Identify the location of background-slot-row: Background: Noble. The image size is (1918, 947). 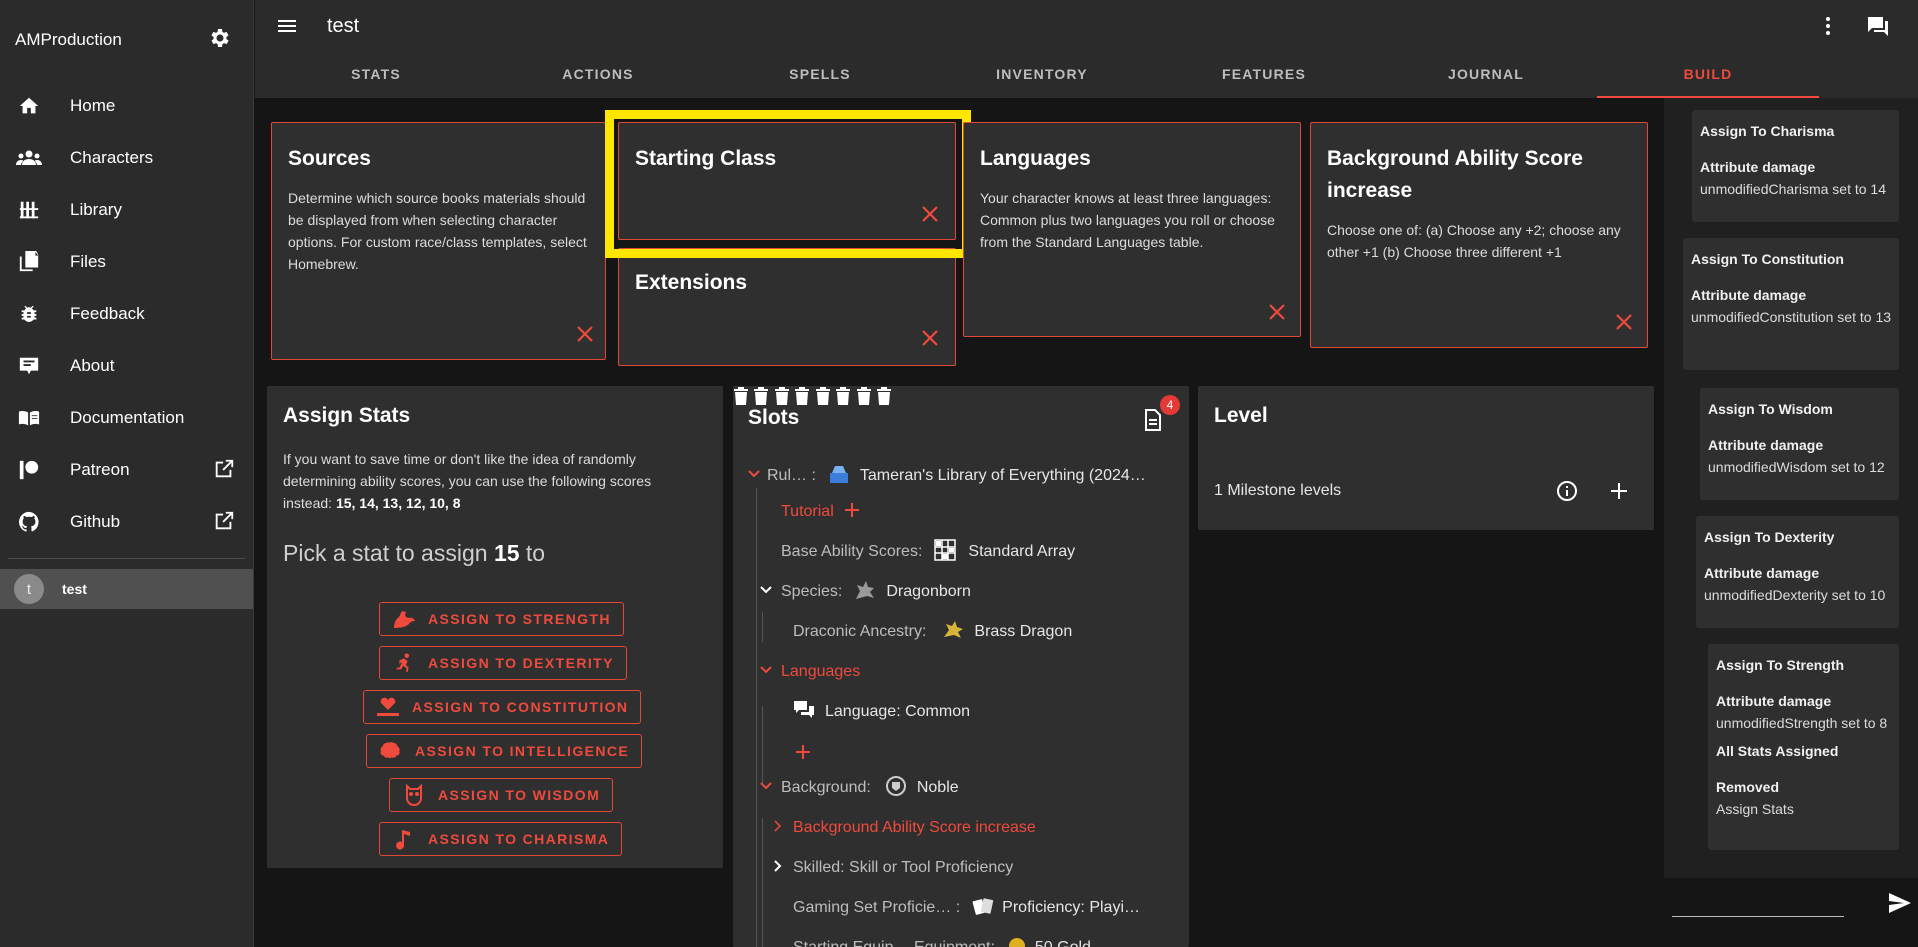
(859, 788).